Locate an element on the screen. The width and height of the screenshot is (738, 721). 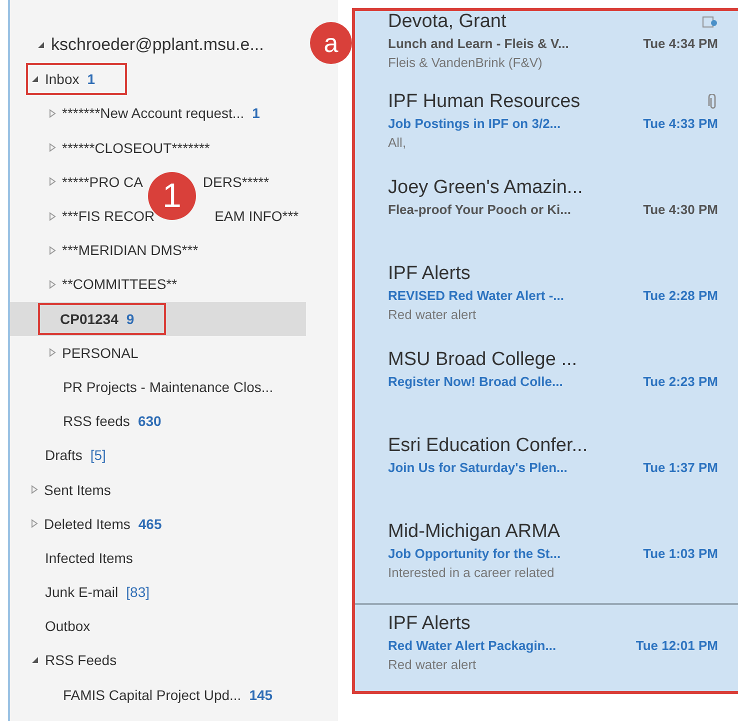
folder-item: Deleted Items 465 is located at coordinates (158, 523).